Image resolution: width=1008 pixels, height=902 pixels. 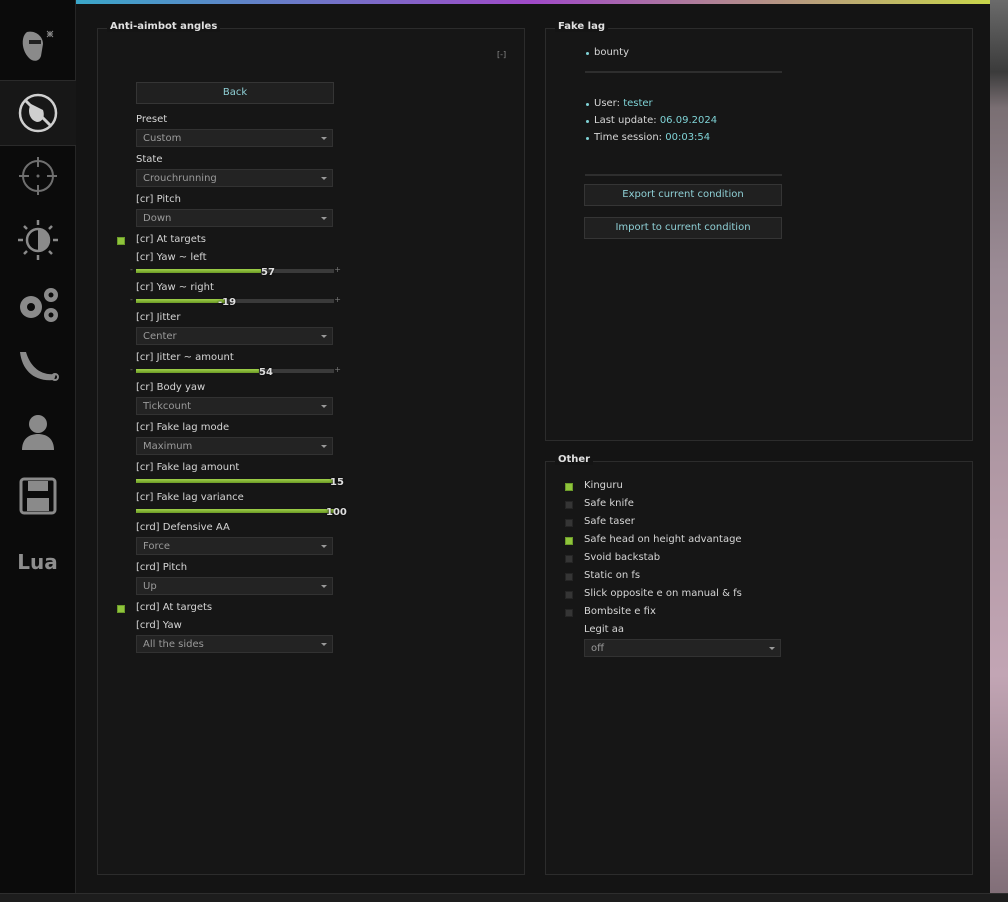 I want to click on knife-icon, so click(x=39, y=366).